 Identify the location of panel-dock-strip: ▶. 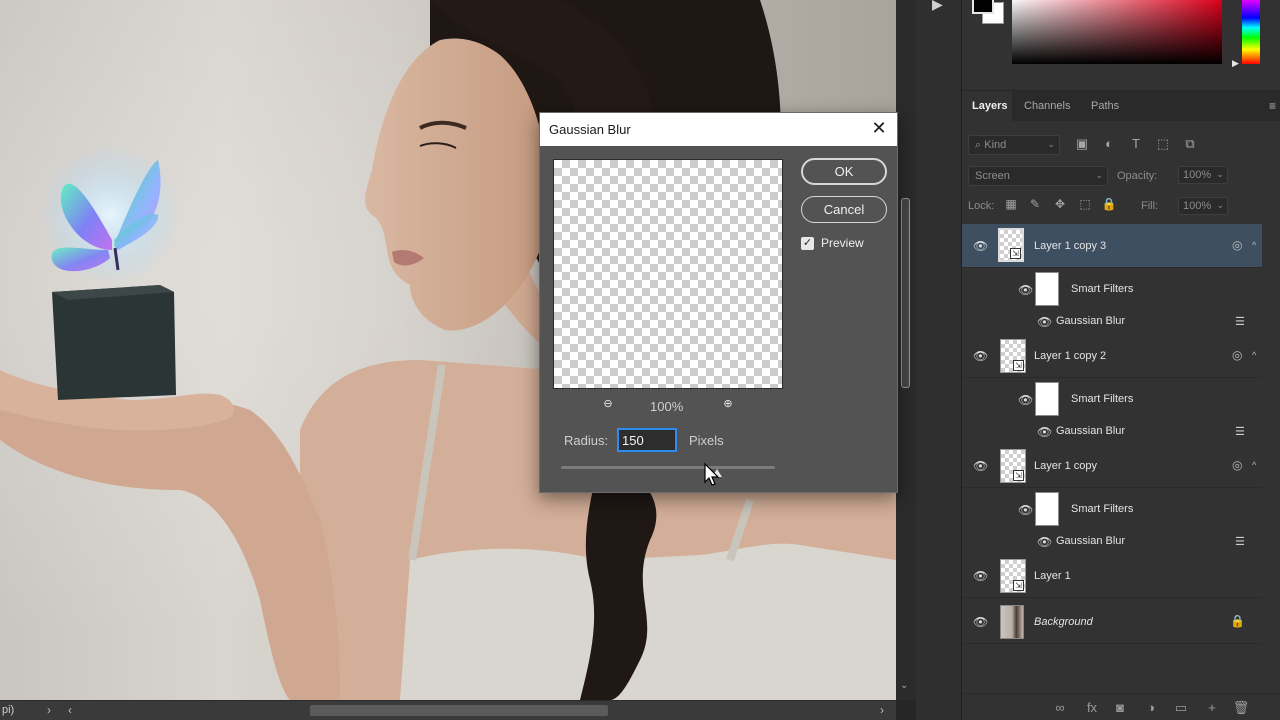
(939, 360).